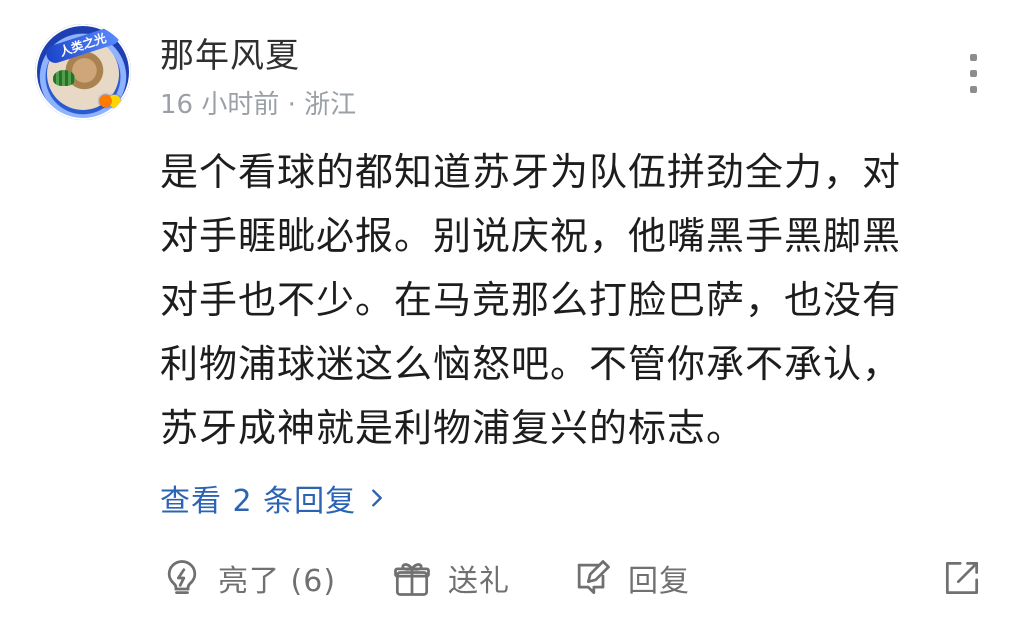 The image size is (1024, 627). Describe the element at coordinates (110, 101) in the screenshot. I see `butterfly-icon` at that location.